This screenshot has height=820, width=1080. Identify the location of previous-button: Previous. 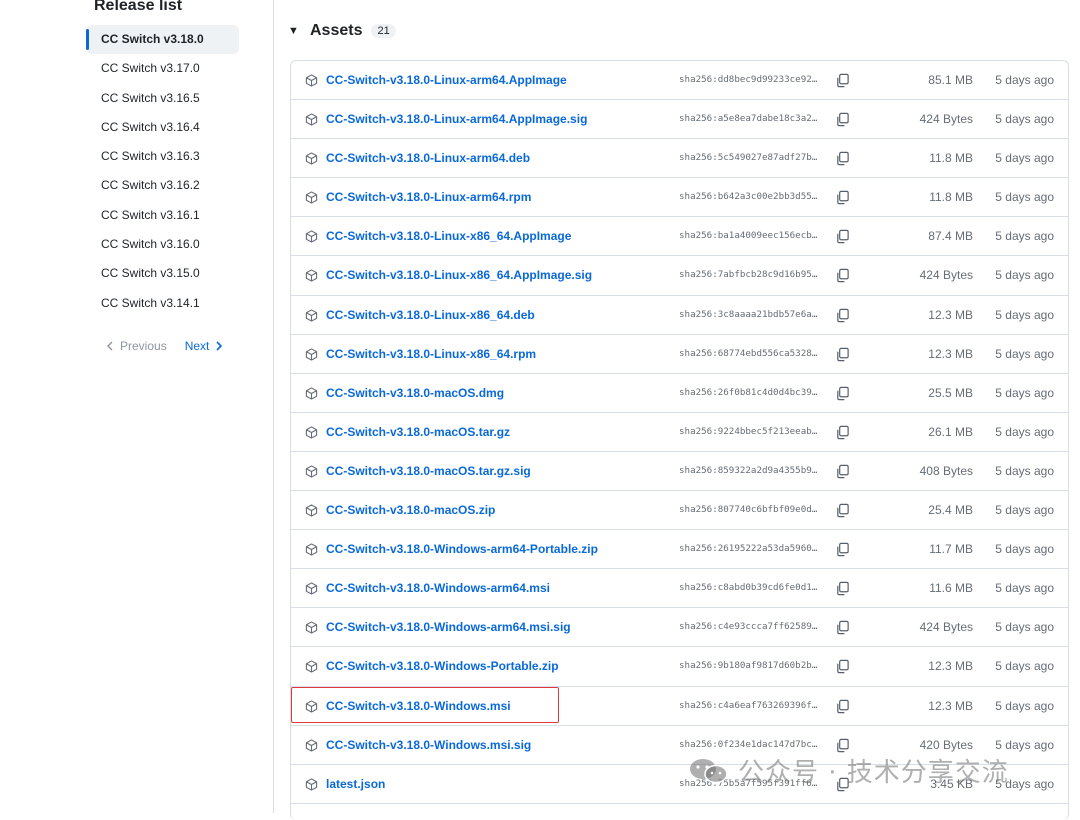
(136, 346).